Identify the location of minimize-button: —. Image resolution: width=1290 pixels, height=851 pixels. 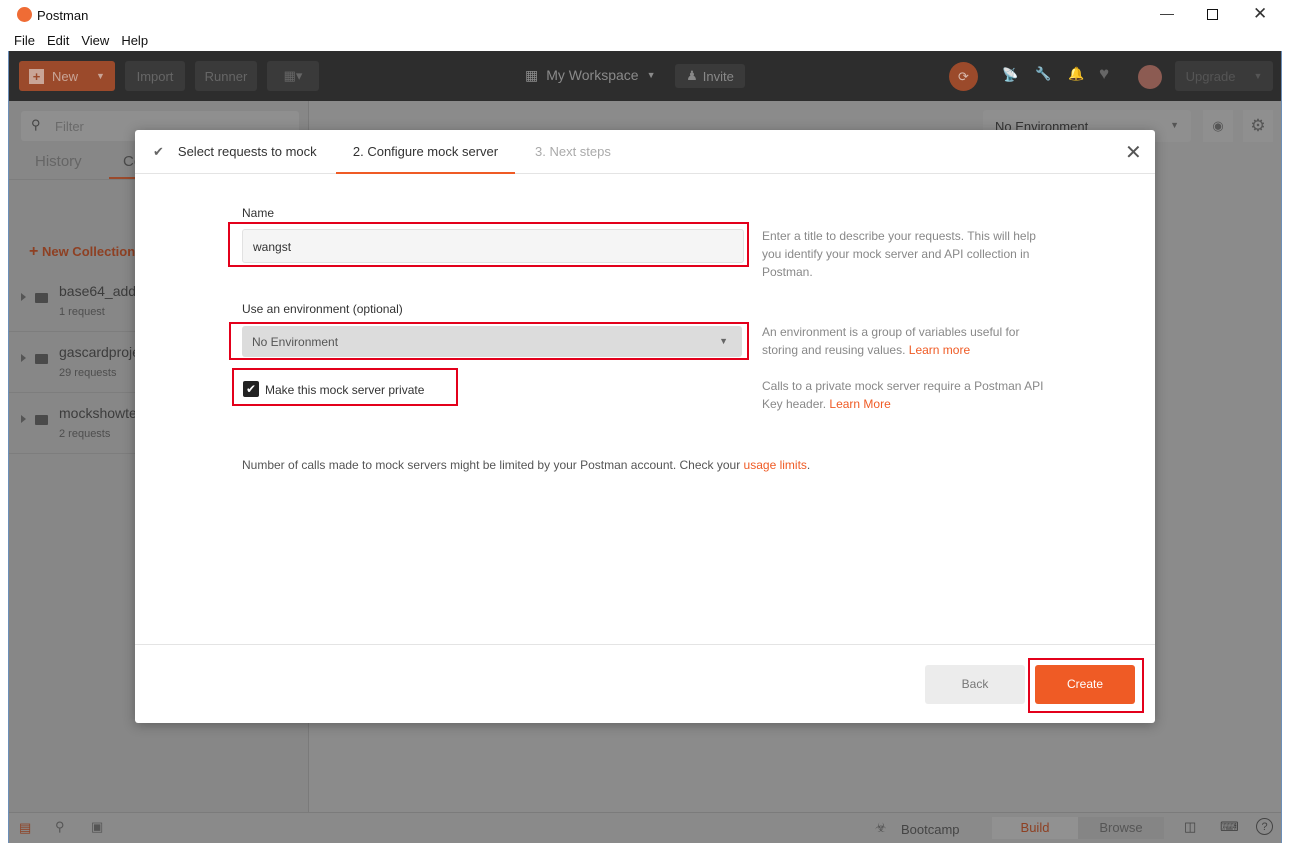
(1167, 13).